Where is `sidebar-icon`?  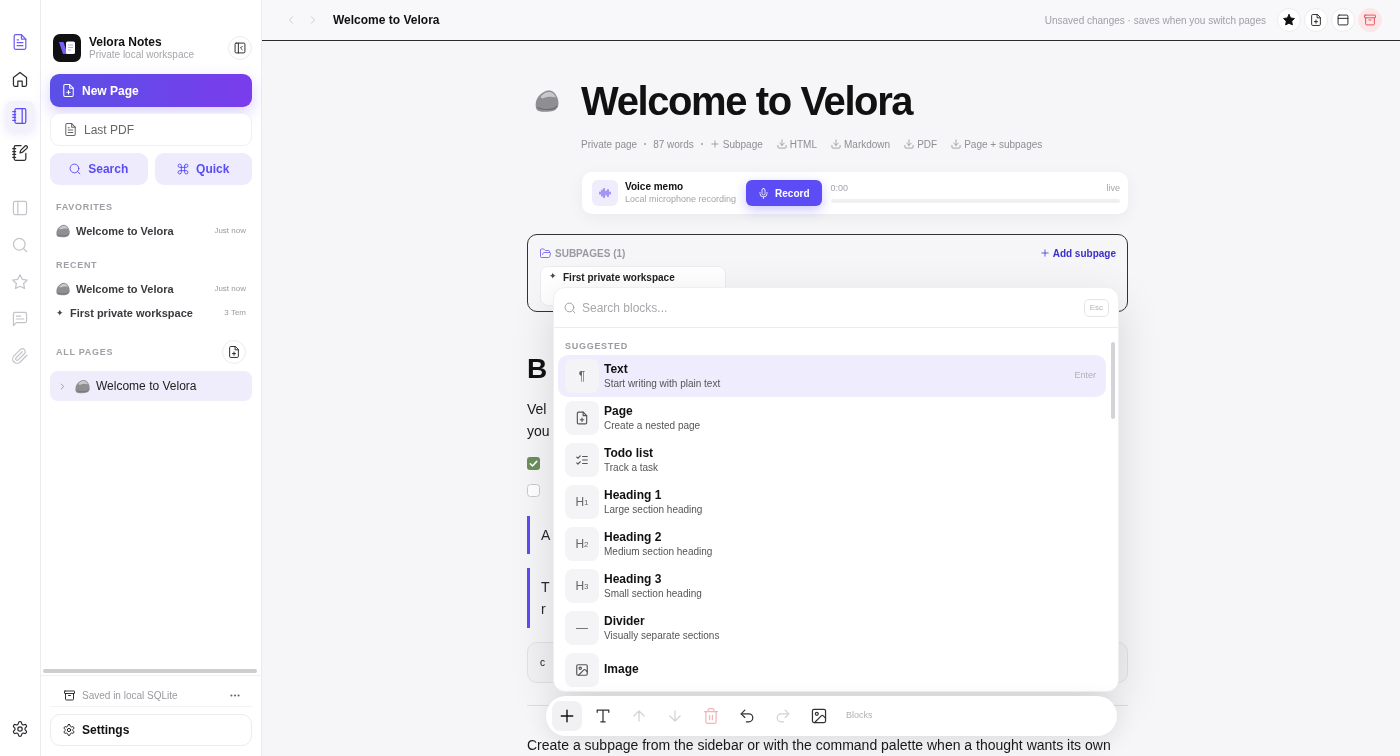
sidebar-icon is located at coordinates (20, 208).